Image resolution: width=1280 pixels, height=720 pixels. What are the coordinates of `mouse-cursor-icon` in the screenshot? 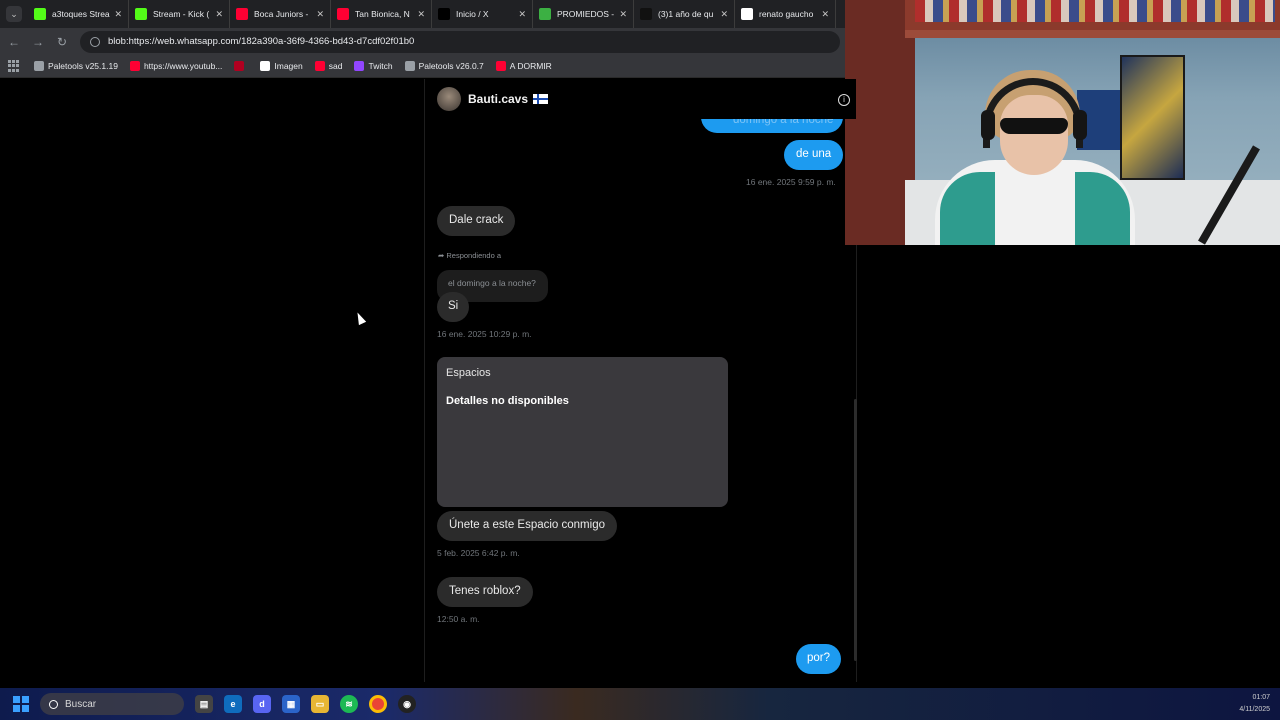 It's located at (360, 318).